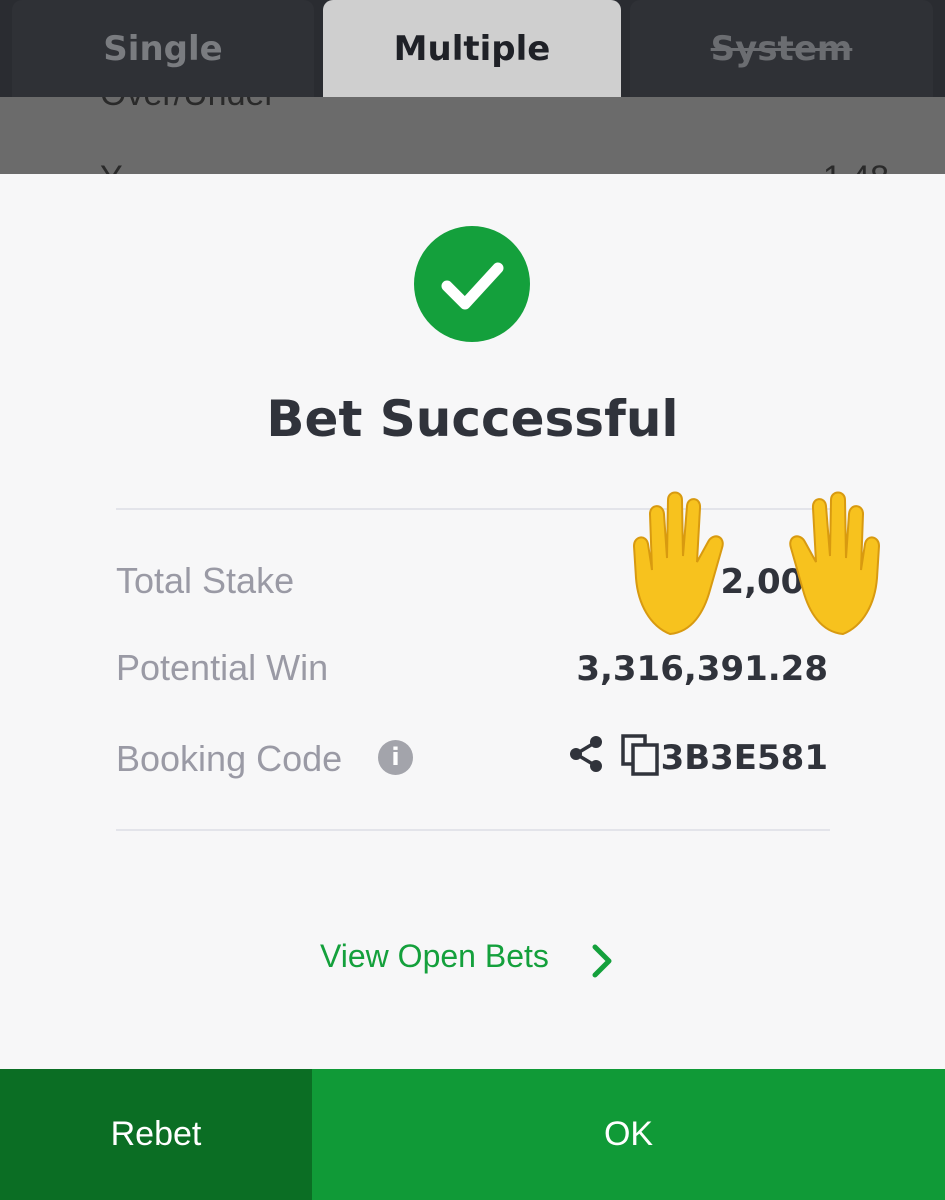  Describe the element at coordinates (472, 135) in the screenshot. I see `bet-slip-background: Over/Under Y... 1.48` at that location.